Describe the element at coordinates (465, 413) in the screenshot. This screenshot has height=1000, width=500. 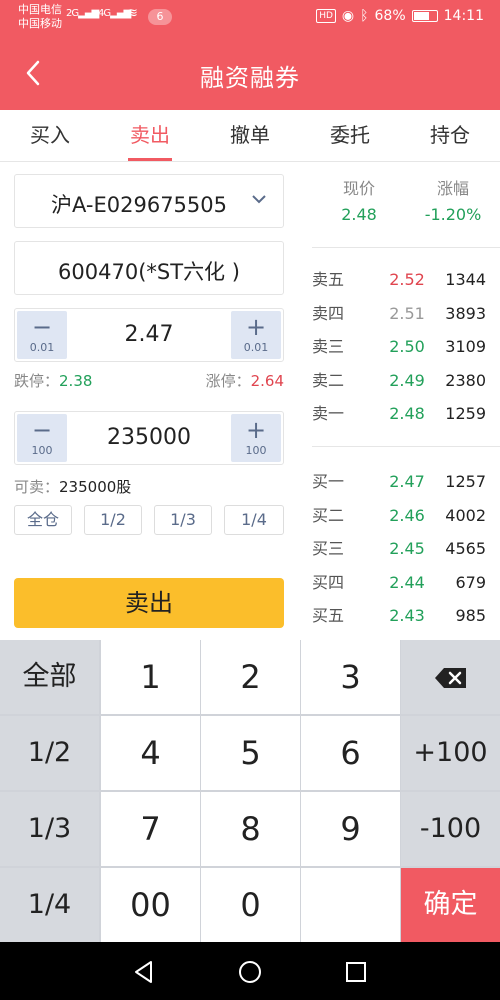
I see `ask-volume: 1259` at that location.